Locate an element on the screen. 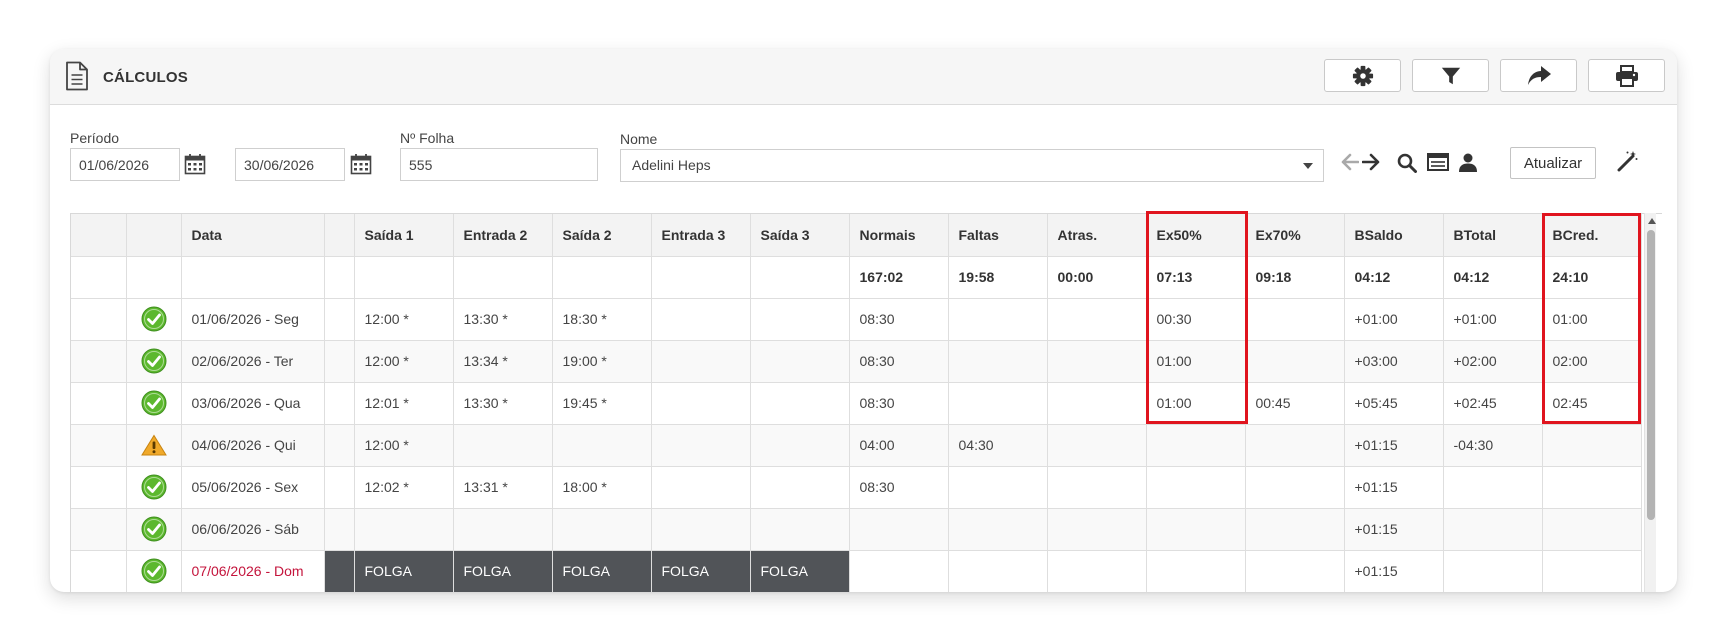 The height and width of the screenshot is (641, 1726). cell-saida-2: 18:00 * is located at coordinates (602, 487).